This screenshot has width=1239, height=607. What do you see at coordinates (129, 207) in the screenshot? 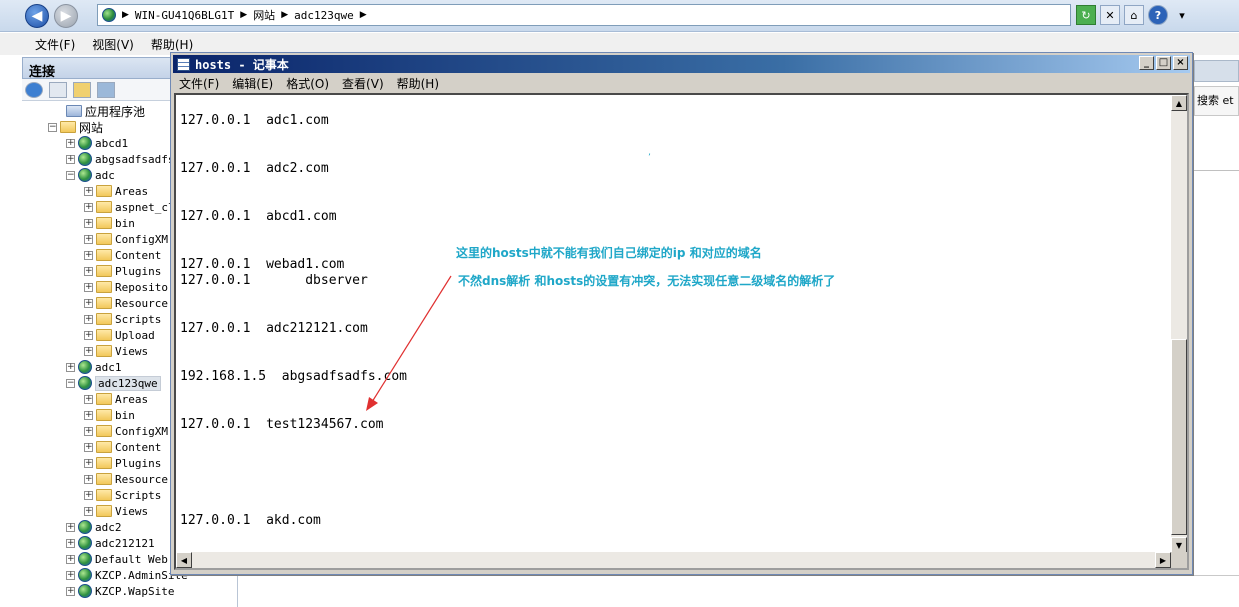
I see `tree-node-folder: + aspnet_cl` at bounding box center [129, 207].